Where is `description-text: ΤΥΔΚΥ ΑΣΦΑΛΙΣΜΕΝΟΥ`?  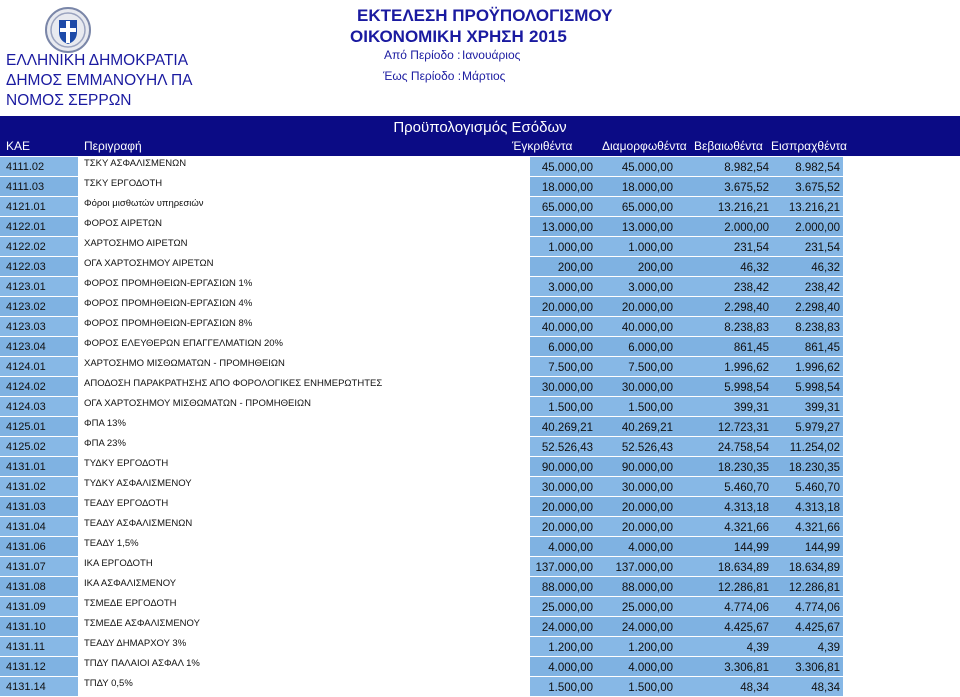 description-text: ΤΥΔΚΥ ΑΣΦΑΛΙΣΜΕΝΟΥ is located at coordinates (138, 483).